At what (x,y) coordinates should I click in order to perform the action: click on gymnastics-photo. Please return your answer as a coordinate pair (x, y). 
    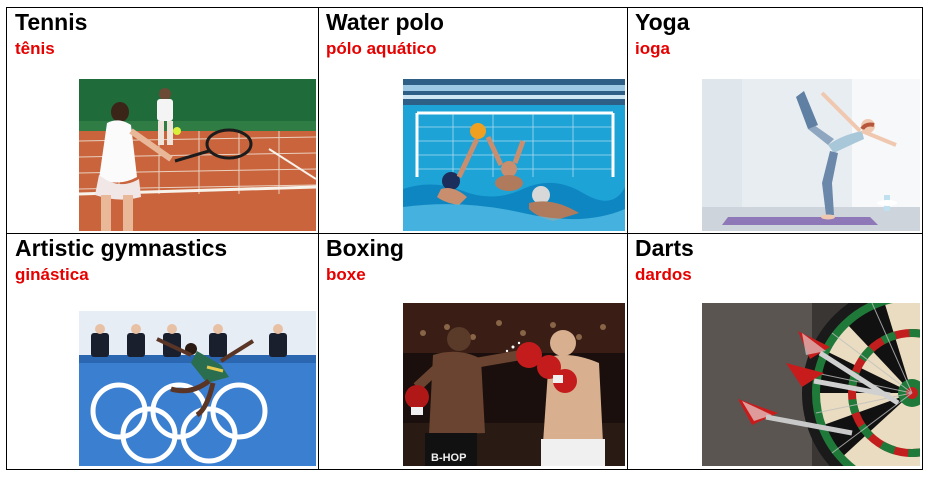
    Looking at the image, I should click on (197, 388).